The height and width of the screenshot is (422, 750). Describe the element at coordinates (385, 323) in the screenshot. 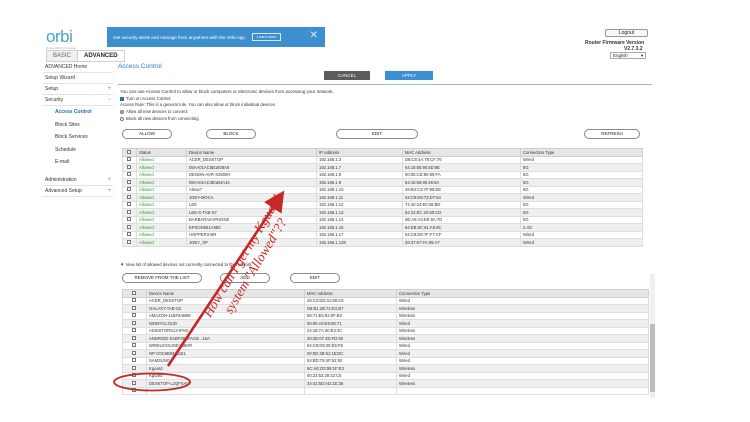

I see `table-row: WDMYCLOUD 00:90:A9:E0:80:71 Wired` at that location.